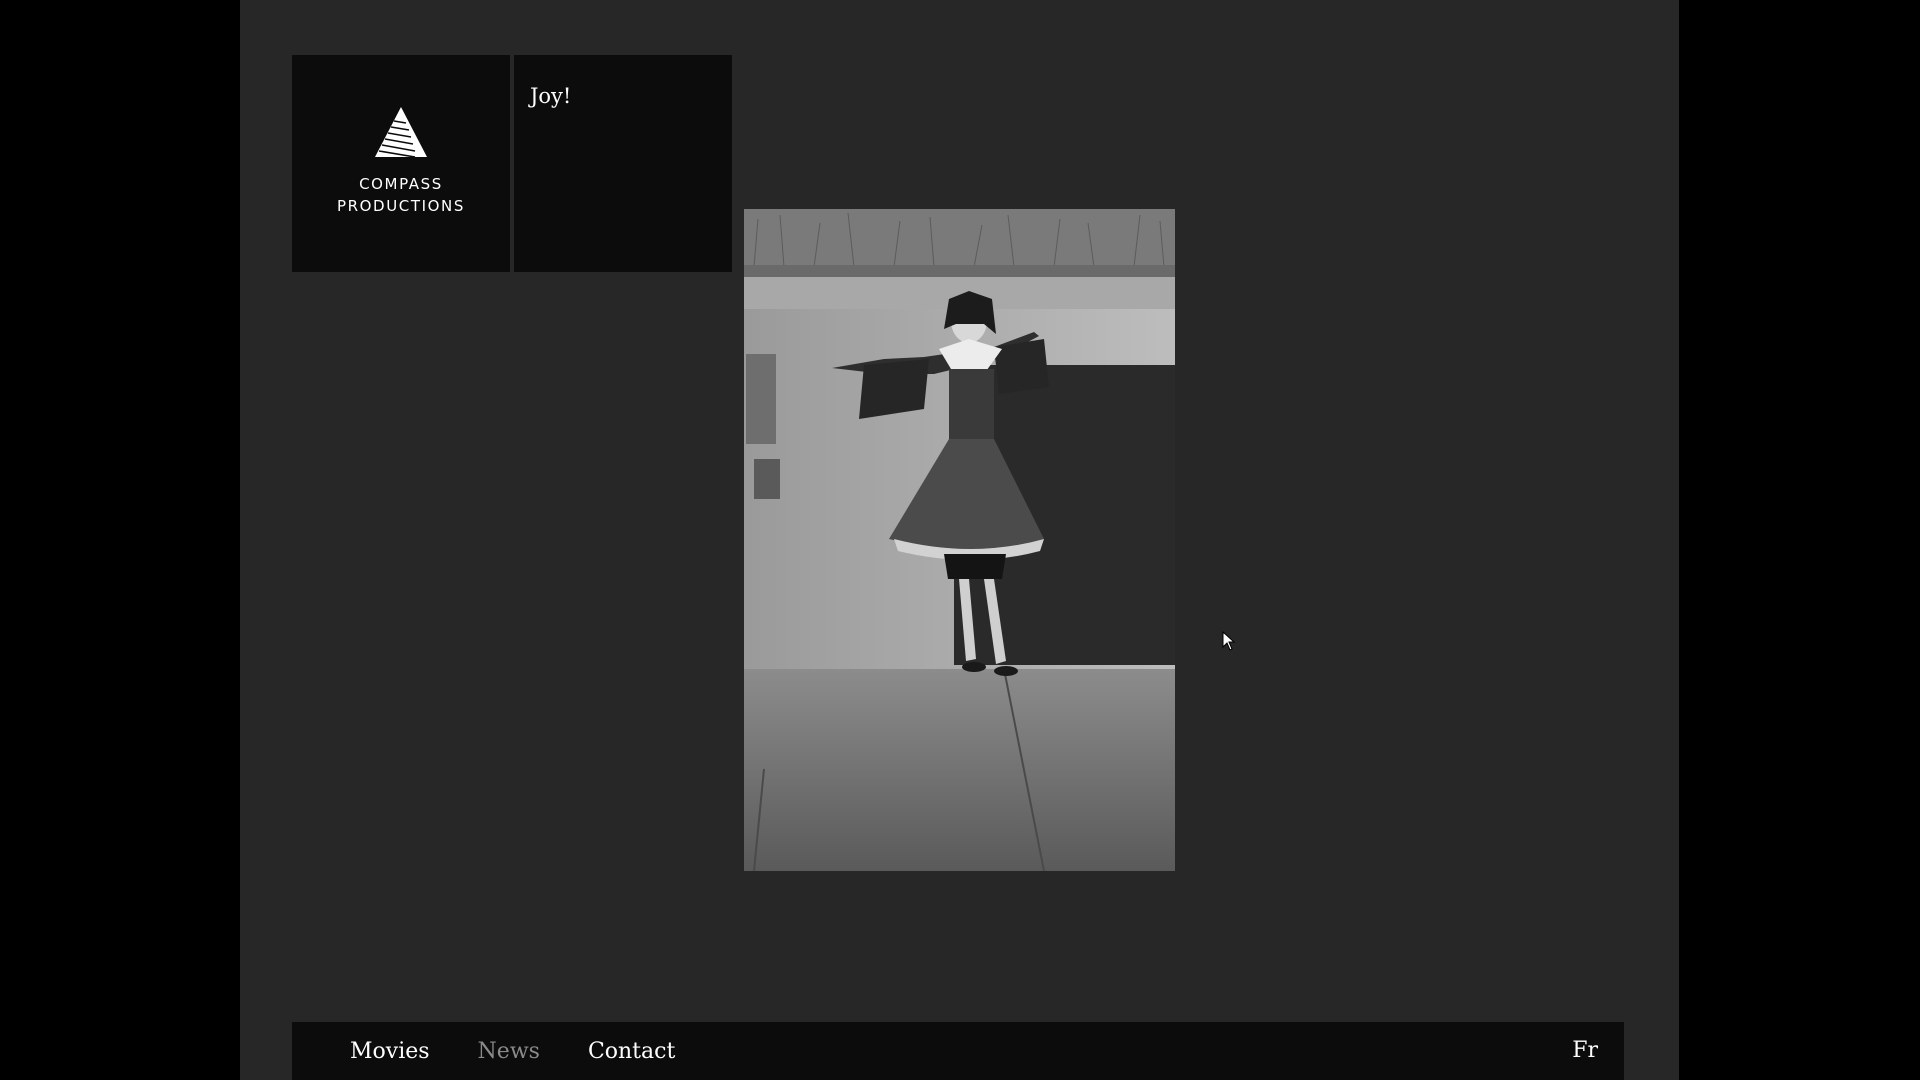  What do you see at coordinates (401, 163) in the screenshot?
I see `home-logo-link: COMPASS PRODUCTIONS` at bounding box center [401, 163].